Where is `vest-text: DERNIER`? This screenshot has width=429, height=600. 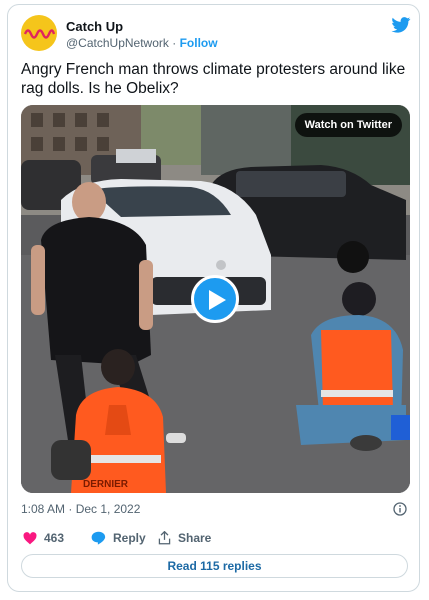 vest-text: DERNIER is located at coordinates (106, 484).